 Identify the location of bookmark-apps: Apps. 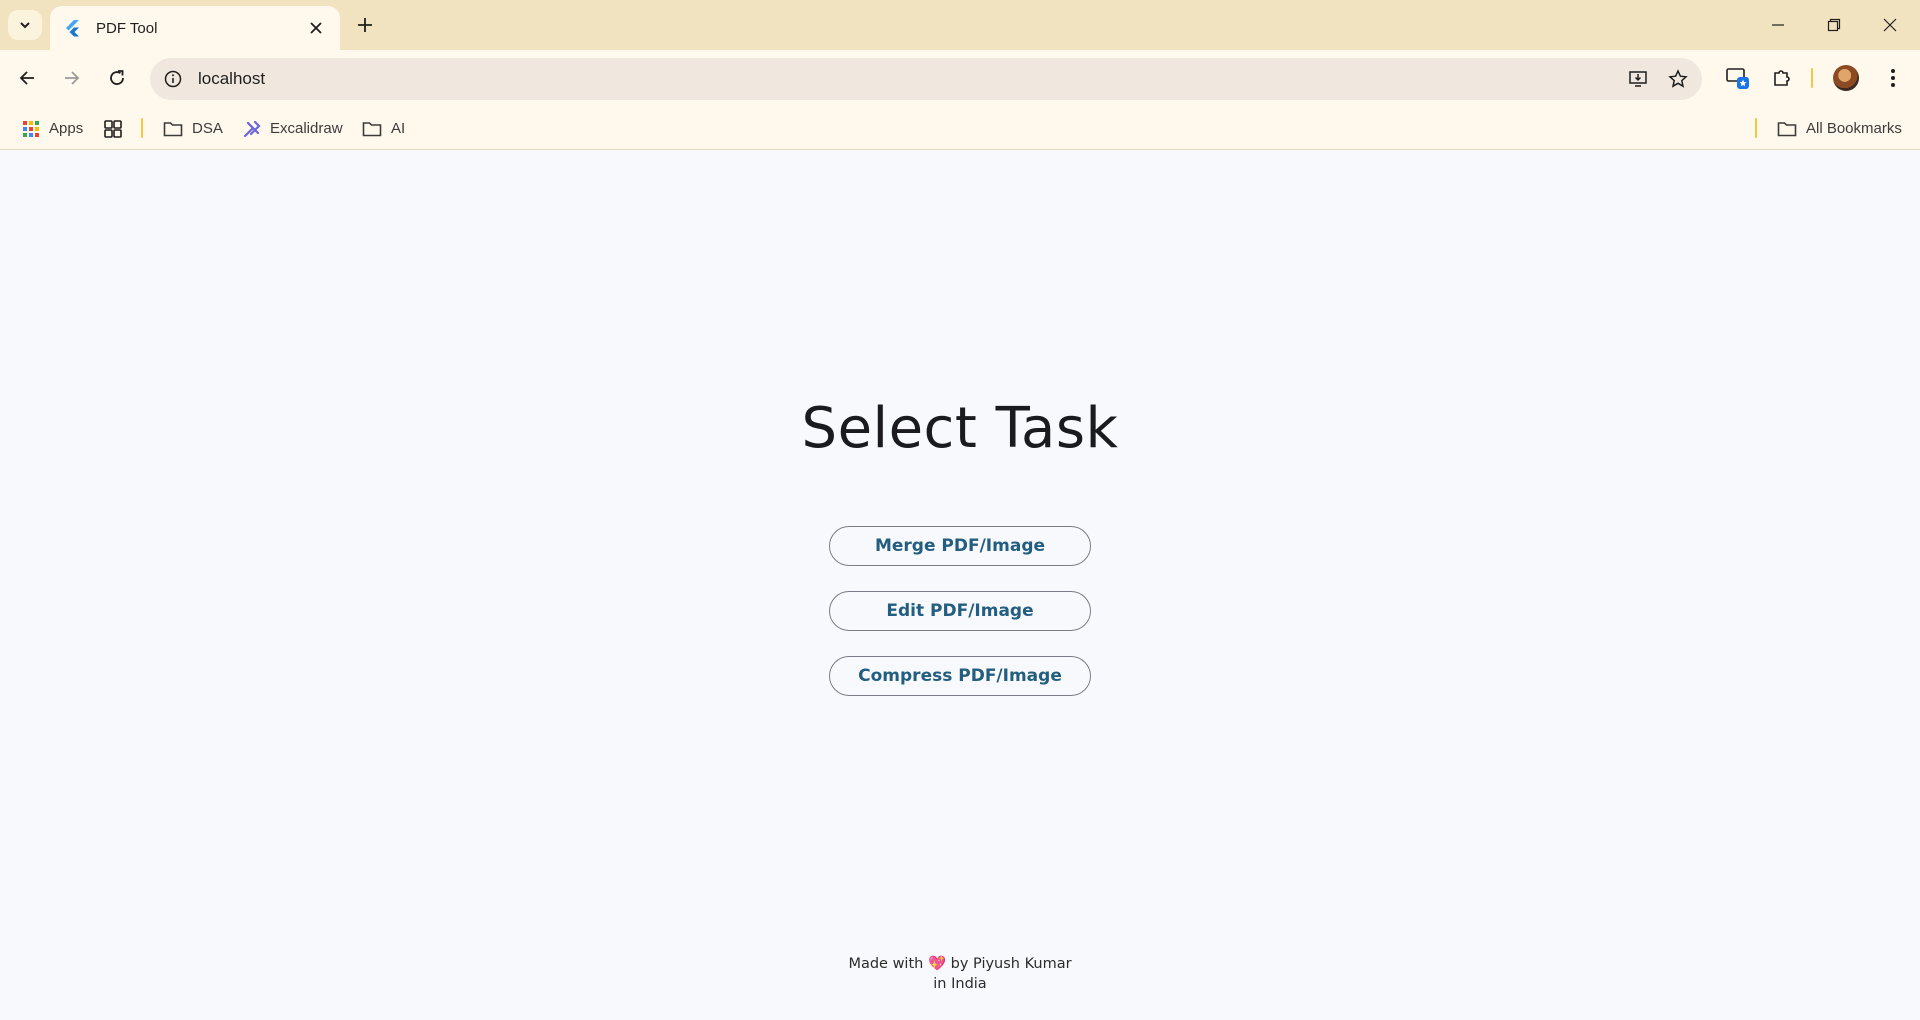
(52, 128).